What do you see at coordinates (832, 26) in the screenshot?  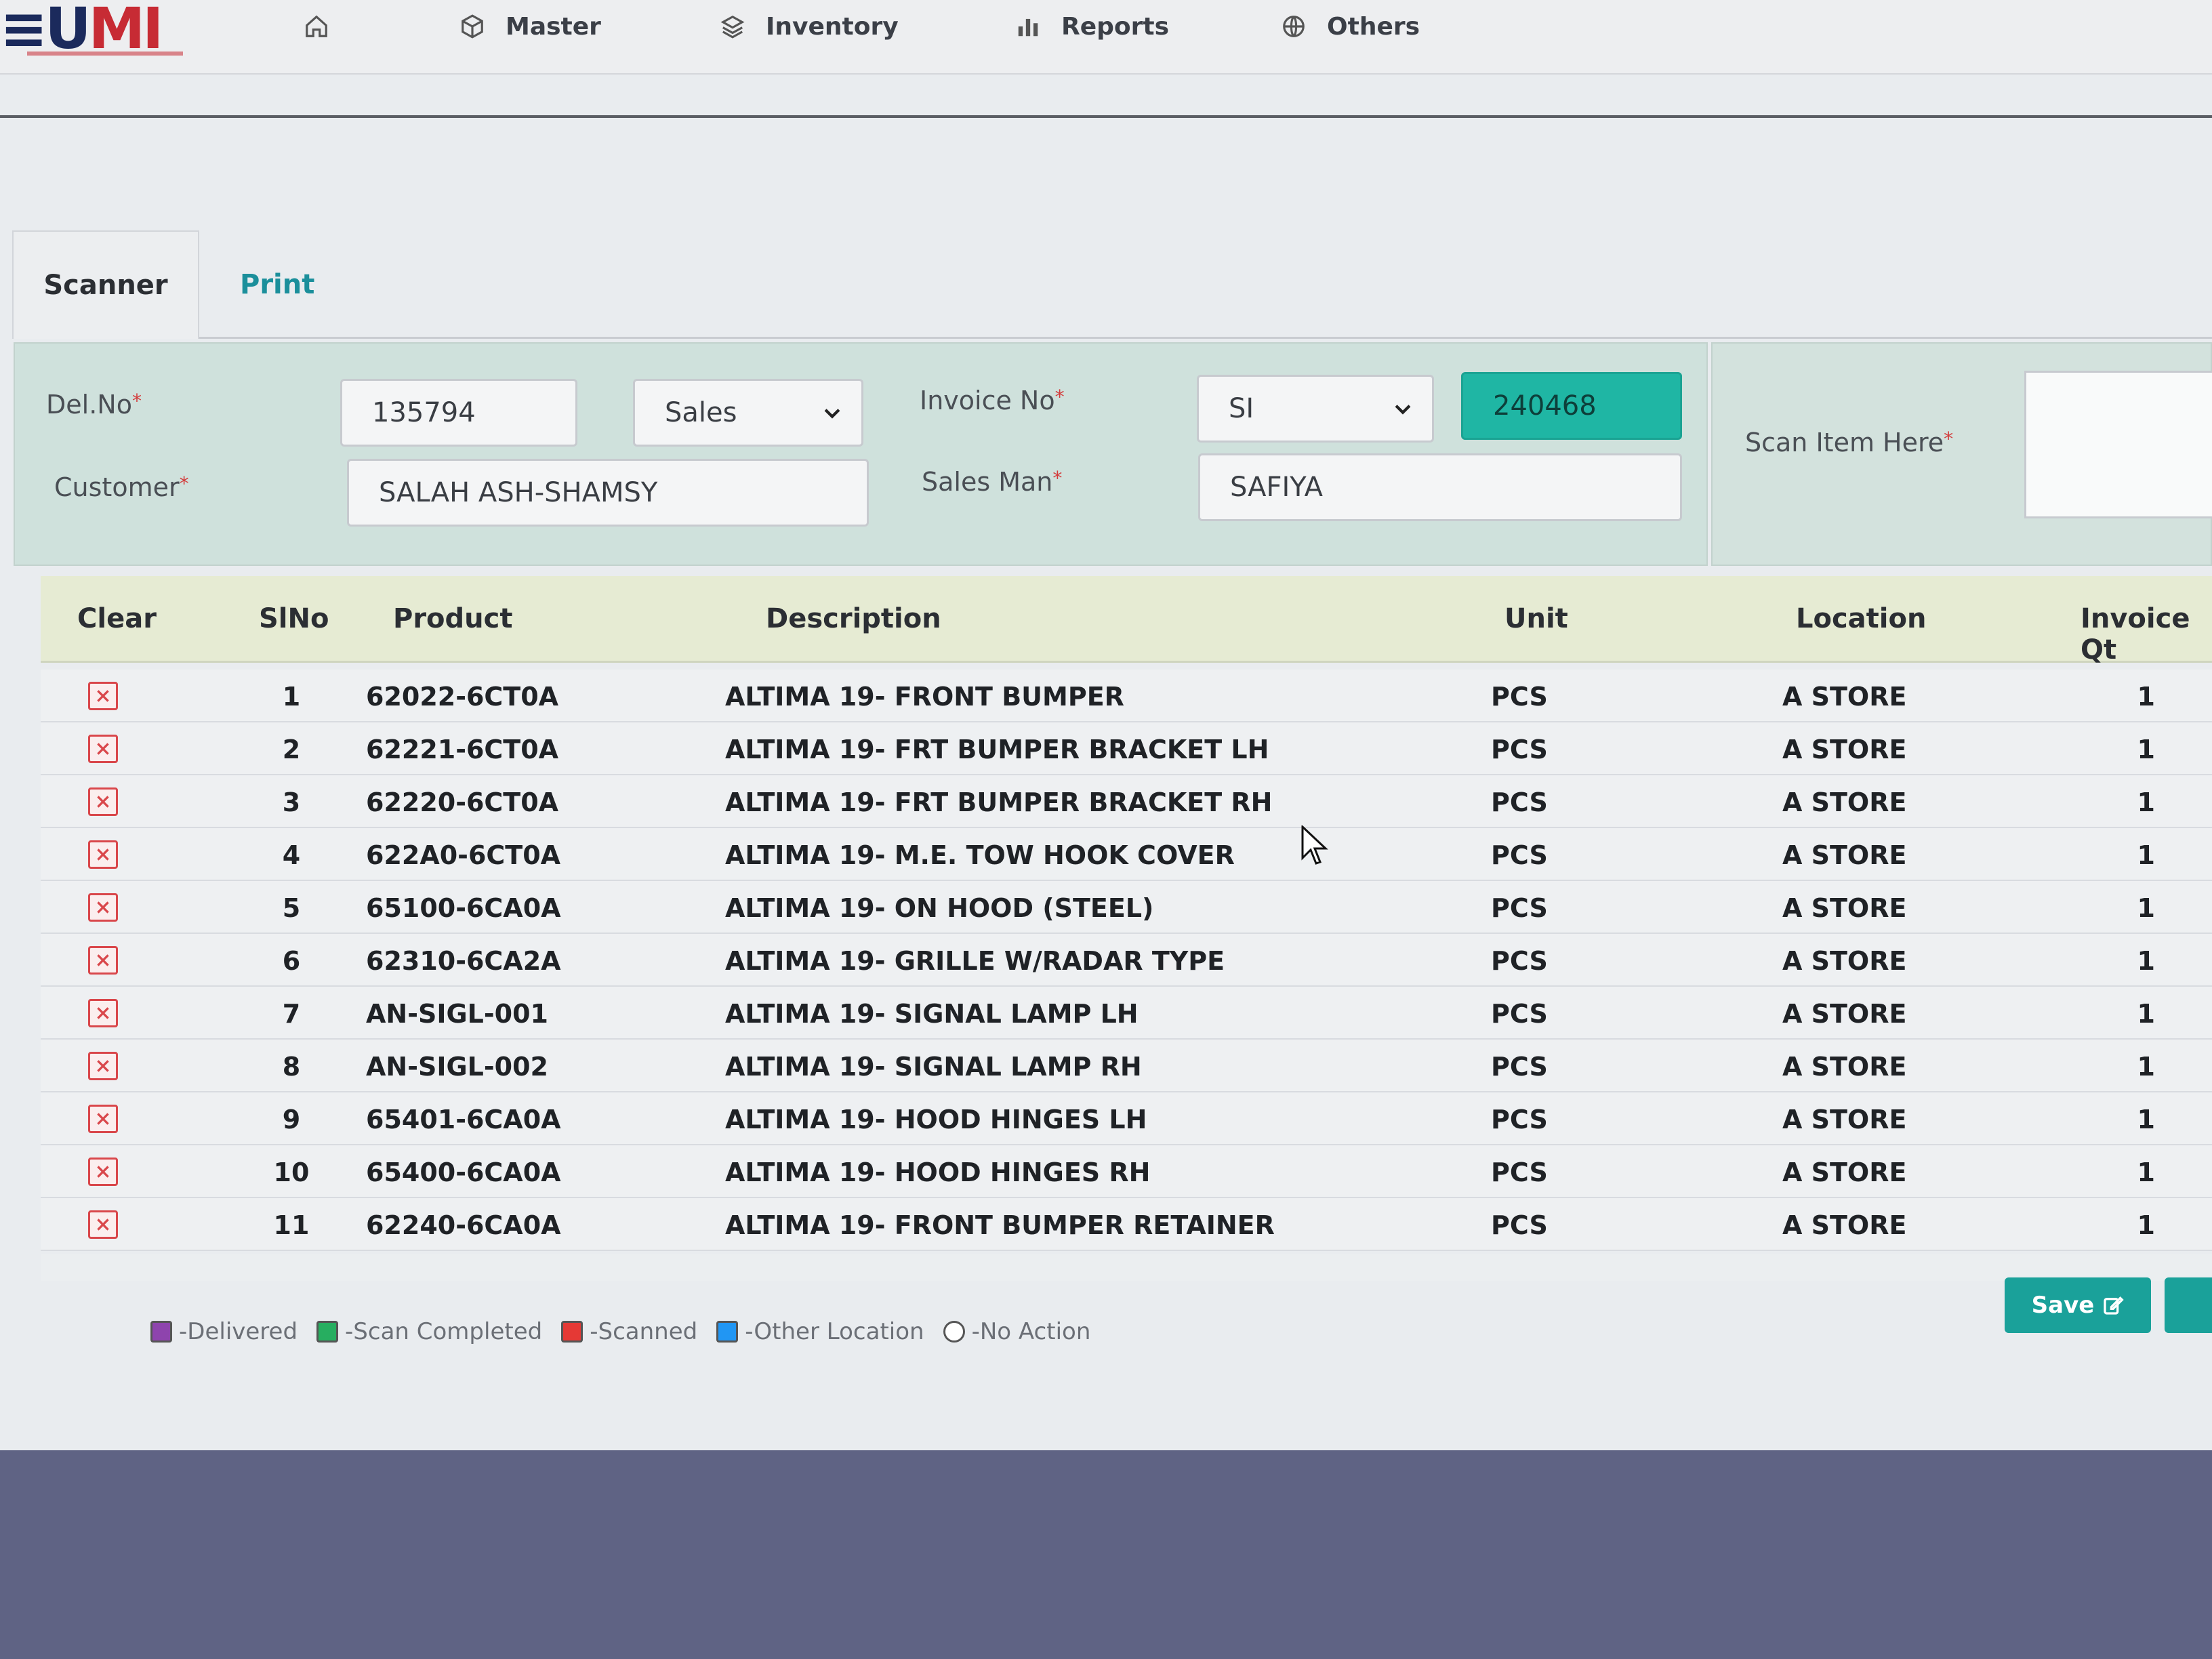 I see `nav-inventory-label: Inventory` at bounding box center [832, 26].